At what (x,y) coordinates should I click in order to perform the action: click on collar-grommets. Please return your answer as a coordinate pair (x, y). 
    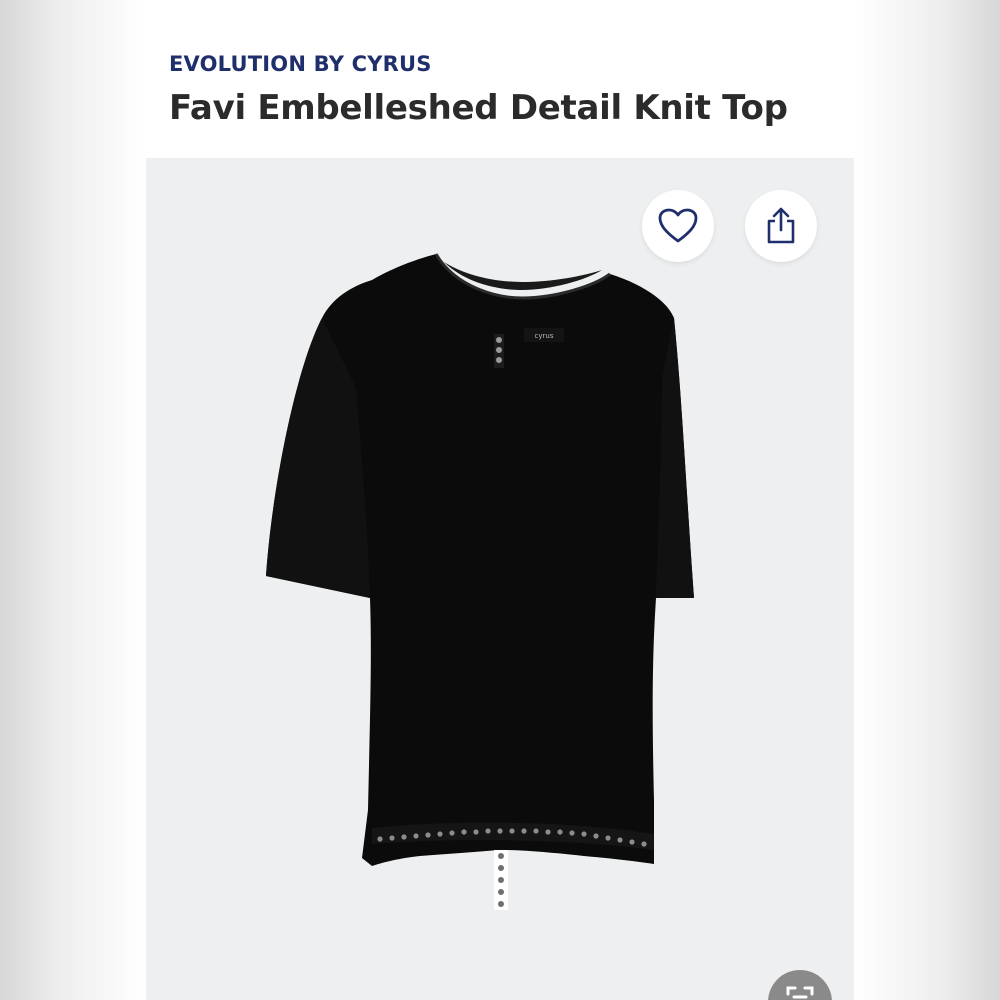
    Looking at the image, I should click on (499, 351).